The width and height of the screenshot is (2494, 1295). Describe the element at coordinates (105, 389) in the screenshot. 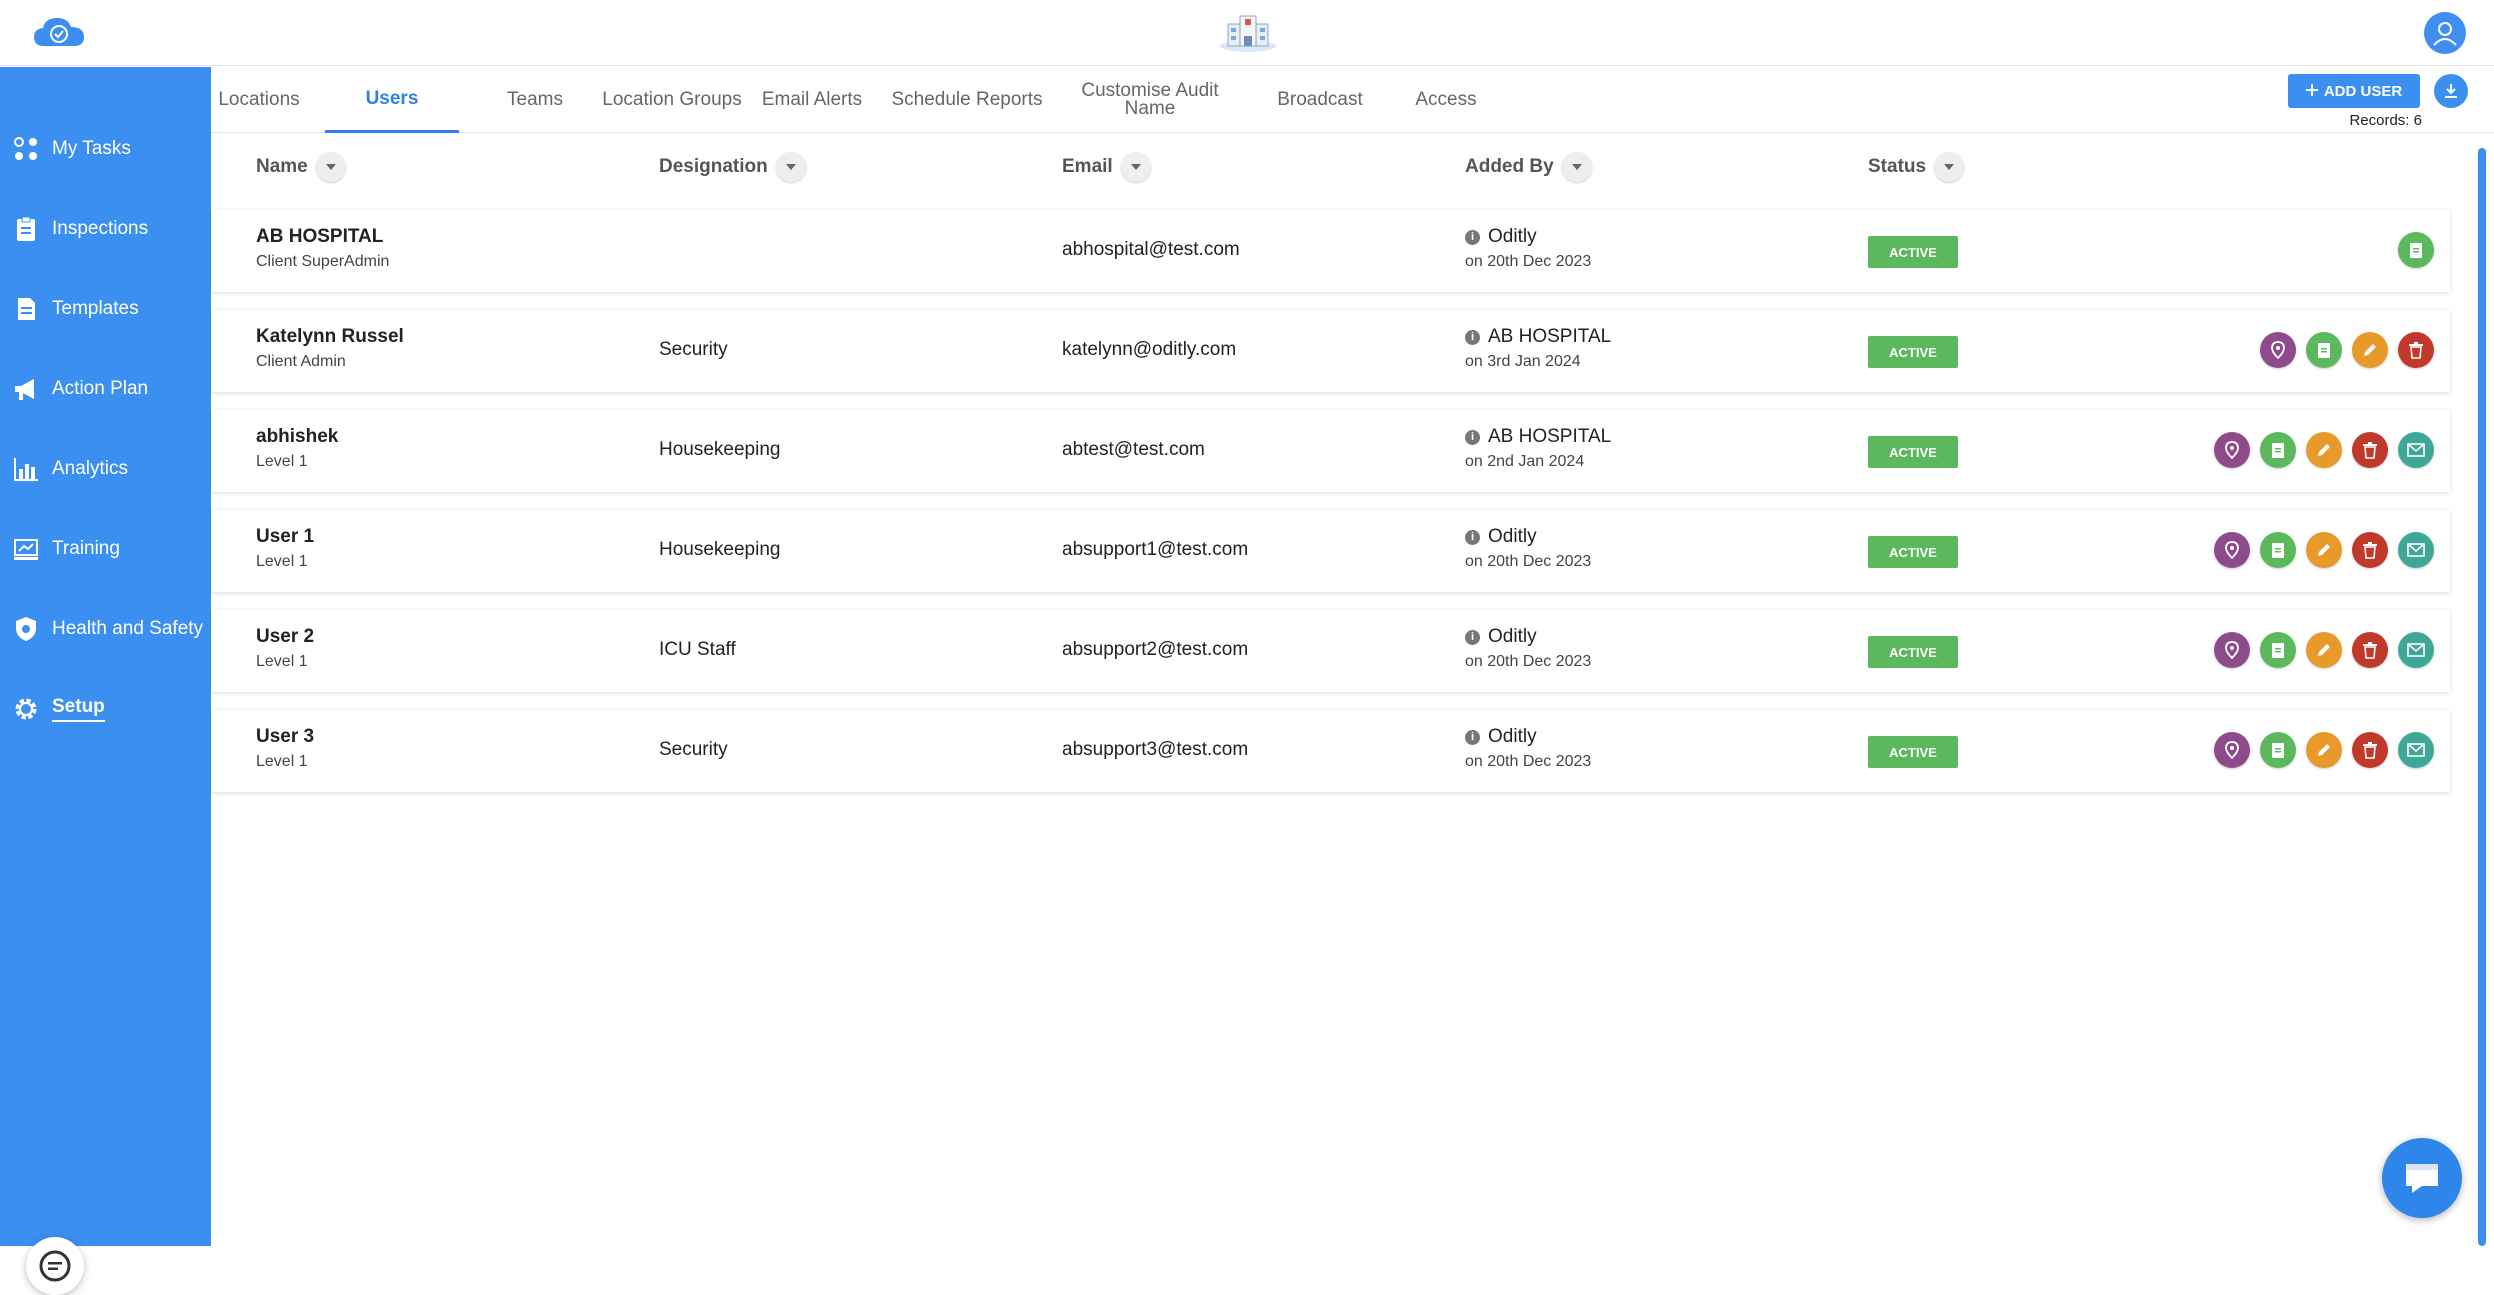

I see `sidebar-item-action-plan: Action Plan` at that location.